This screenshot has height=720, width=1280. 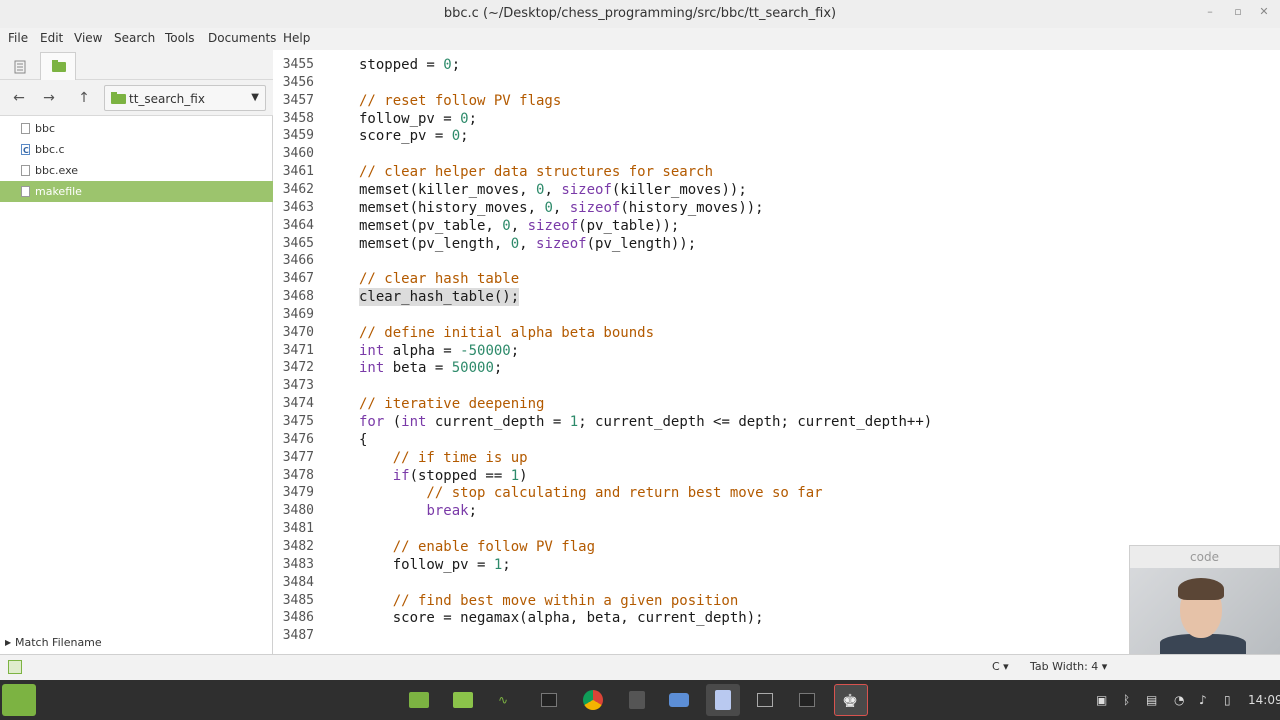 What do you see at coordinates (528, 243) in the screenshot?
I see `code-text: memset(pv_length, 0, sizeof(pv_length));` at bounding box center [528, 243].